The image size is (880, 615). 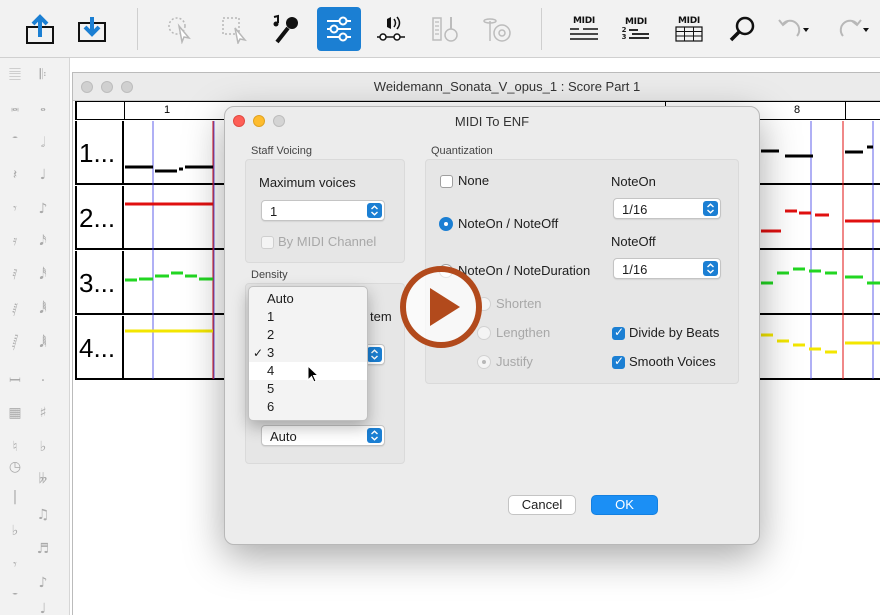 I want to click on palette-double-flat-icon: 𝄫, so click(x=43, y=479).